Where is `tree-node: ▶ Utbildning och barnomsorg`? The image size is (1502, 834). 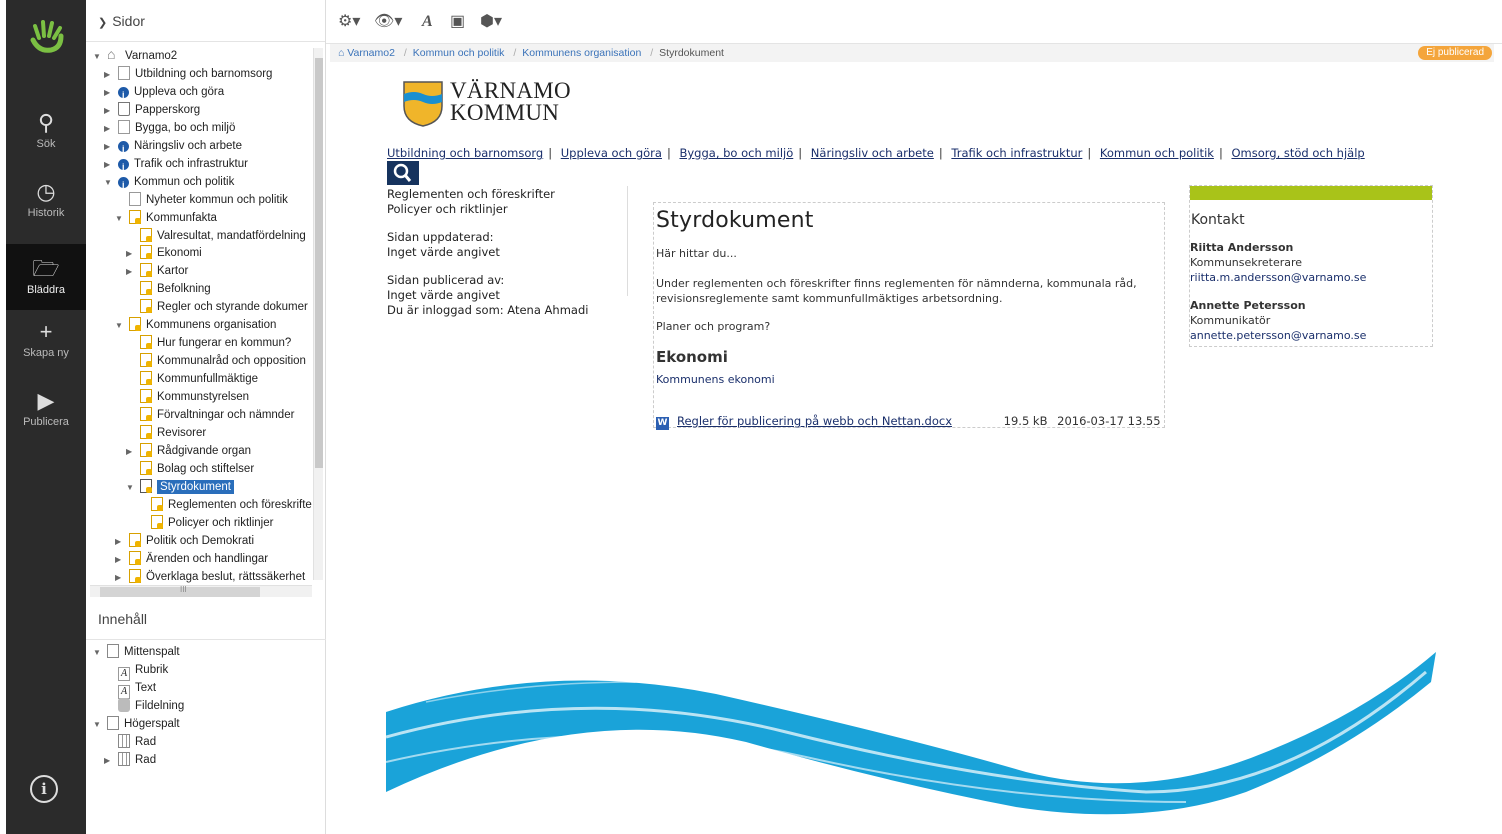
tree-node: ▶ Utbildning och barnomsorg is located at coordinates (179, 74).